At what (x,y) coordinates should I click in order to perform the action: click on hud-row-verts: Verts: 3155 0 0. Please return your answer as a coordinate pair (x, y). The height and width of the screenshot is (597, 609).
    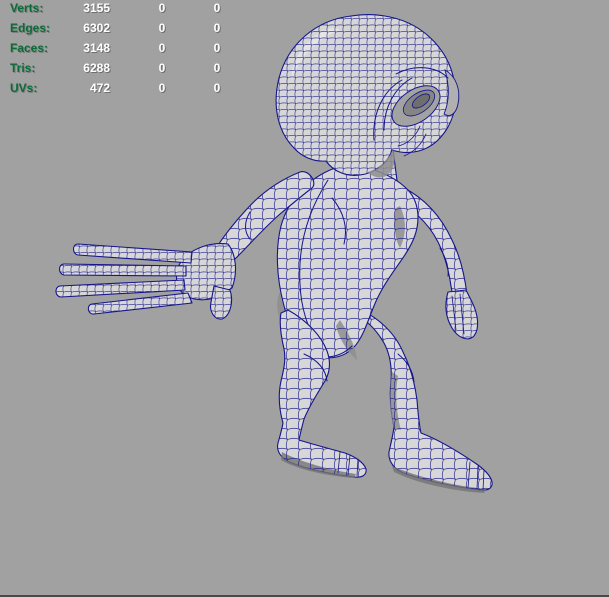
    Looking at the image, I should click on (140, 8).